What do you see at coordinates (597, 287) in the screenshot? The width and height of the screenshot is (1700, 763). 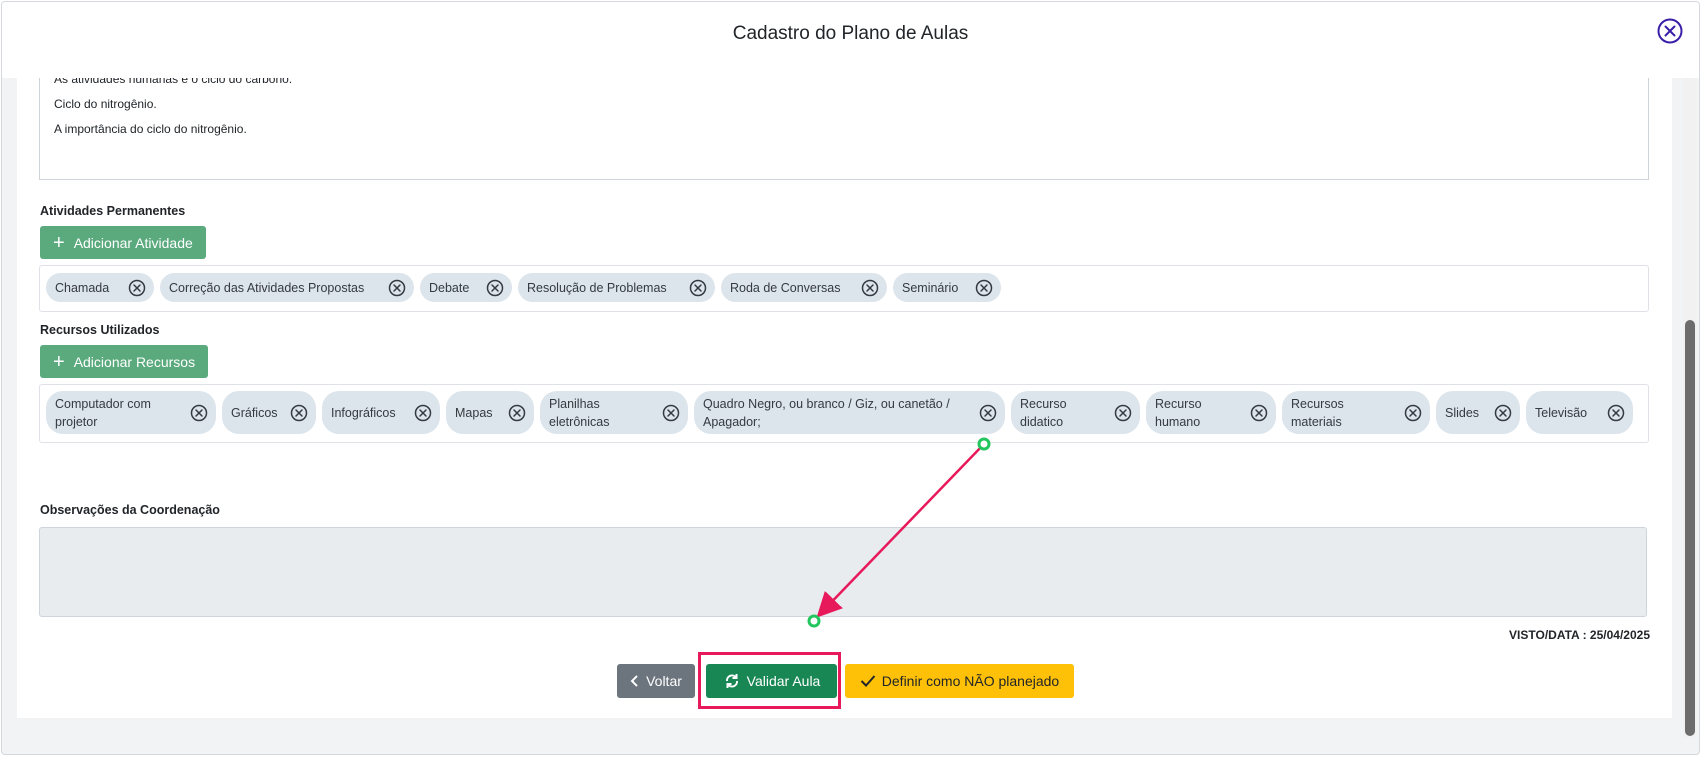 I see `chip-label: Resolução de Problemas` at bounding box center [597, 287].